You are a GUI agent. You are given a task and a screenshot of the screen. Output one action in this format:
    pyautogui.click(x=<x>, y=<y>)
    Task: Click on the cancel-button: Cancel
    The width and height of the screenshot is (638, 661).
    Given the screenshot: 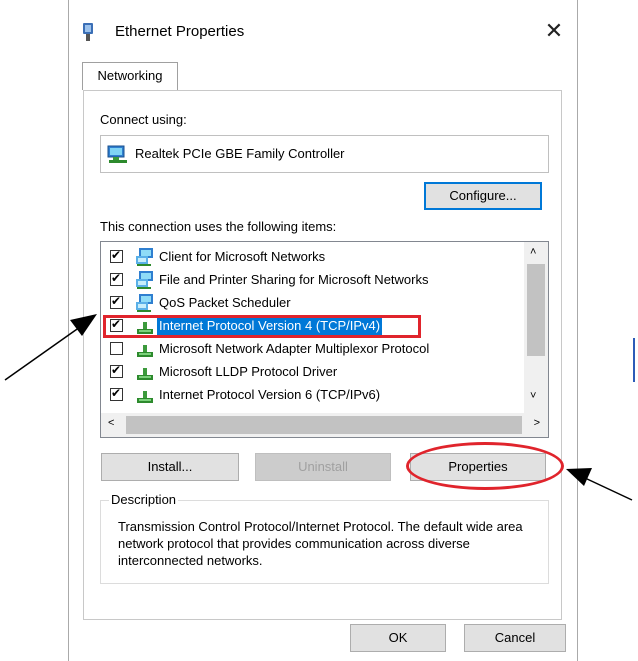 What is the action you would take?
    pyautogui.click(x=515, y=638)
    